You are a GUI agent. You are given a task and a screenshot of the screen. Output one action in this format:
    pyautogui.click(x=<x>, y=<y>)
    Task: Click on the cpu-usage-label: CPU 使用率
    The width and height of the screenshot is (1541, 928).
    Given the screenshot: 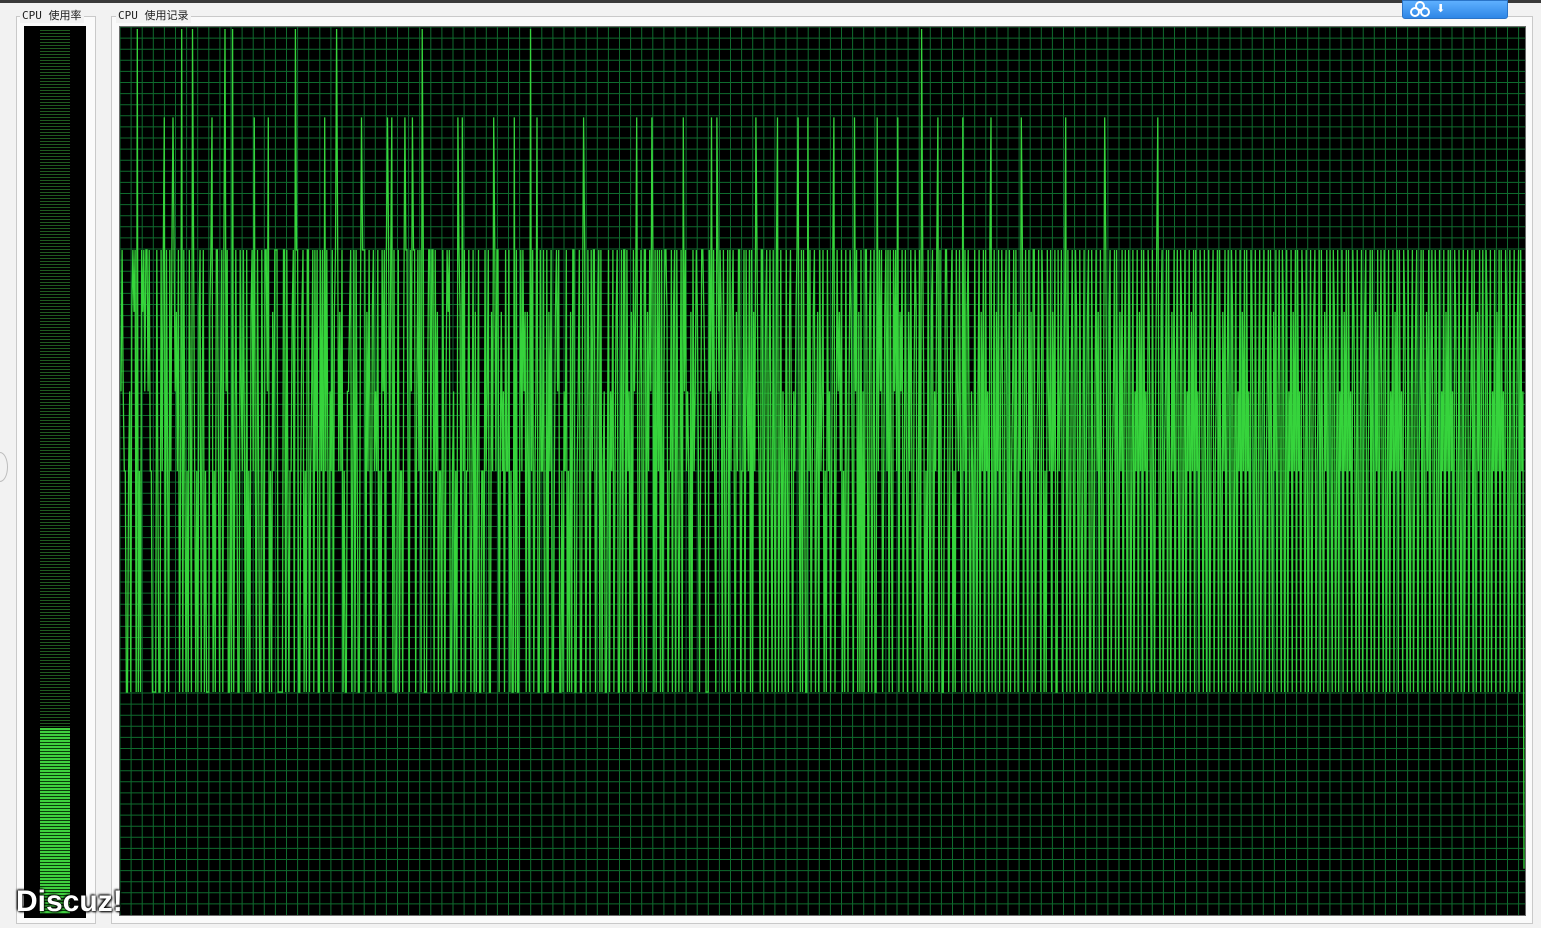 What is the action you would take?
    pyautogui.click(x=52, y=16)
    